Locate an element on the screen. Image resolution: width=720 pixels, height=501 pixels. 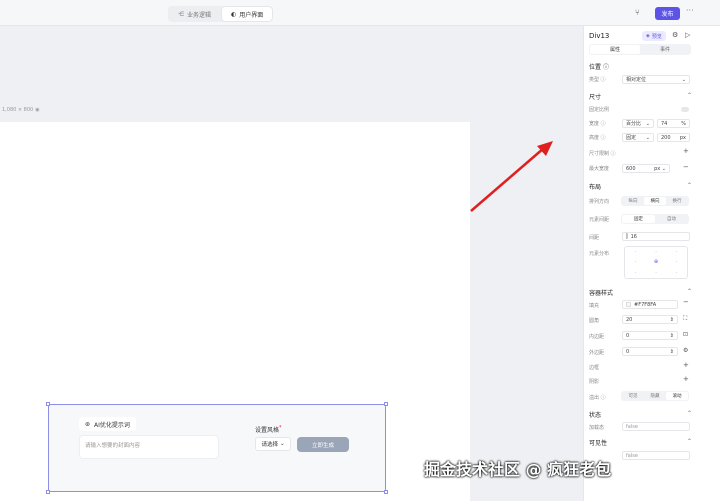
top-bar: ⋲ 业务逻辑 ◐ 用户界面 ⑂ 发布 ··· is located at coordinates (360, 13).